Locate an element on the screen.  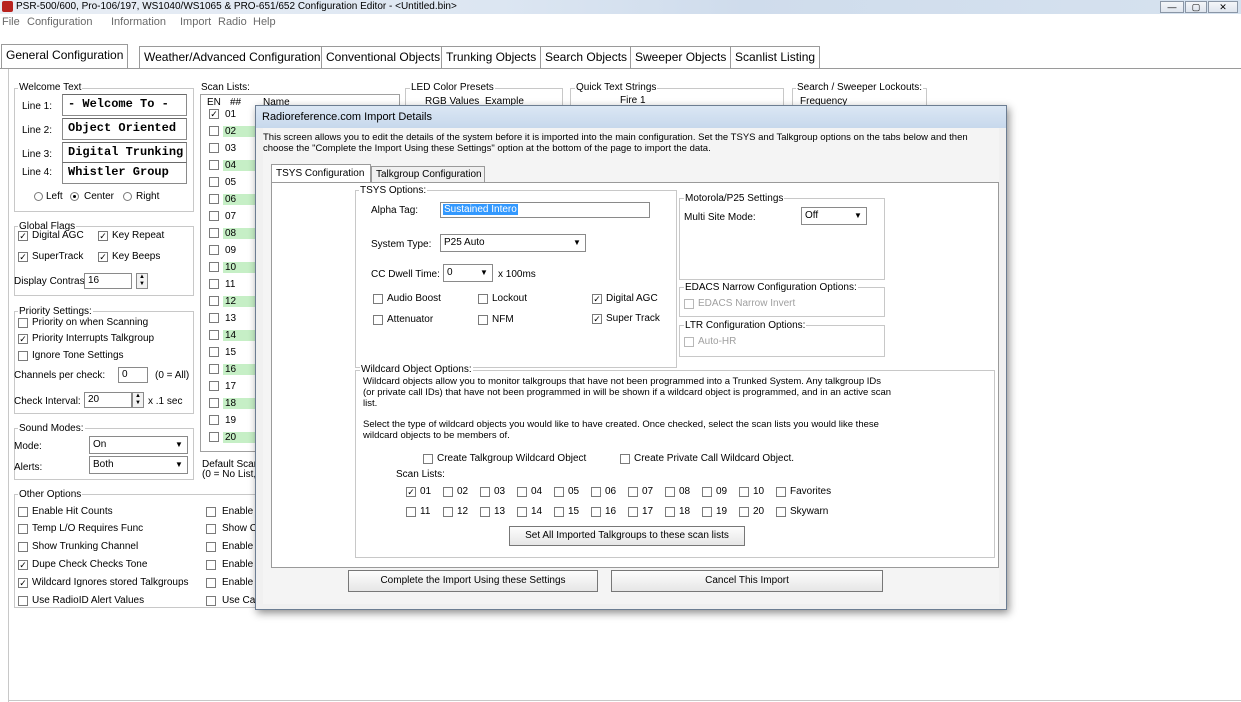
enable-hit-counts-checkbox is located at coordinates (23, 512).